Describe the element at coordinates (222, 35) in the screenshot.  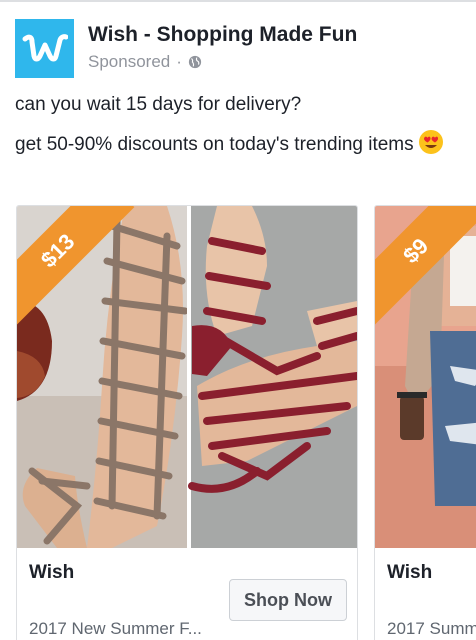
I see `page-name: Wish - Shopping Made Fun` at that location.